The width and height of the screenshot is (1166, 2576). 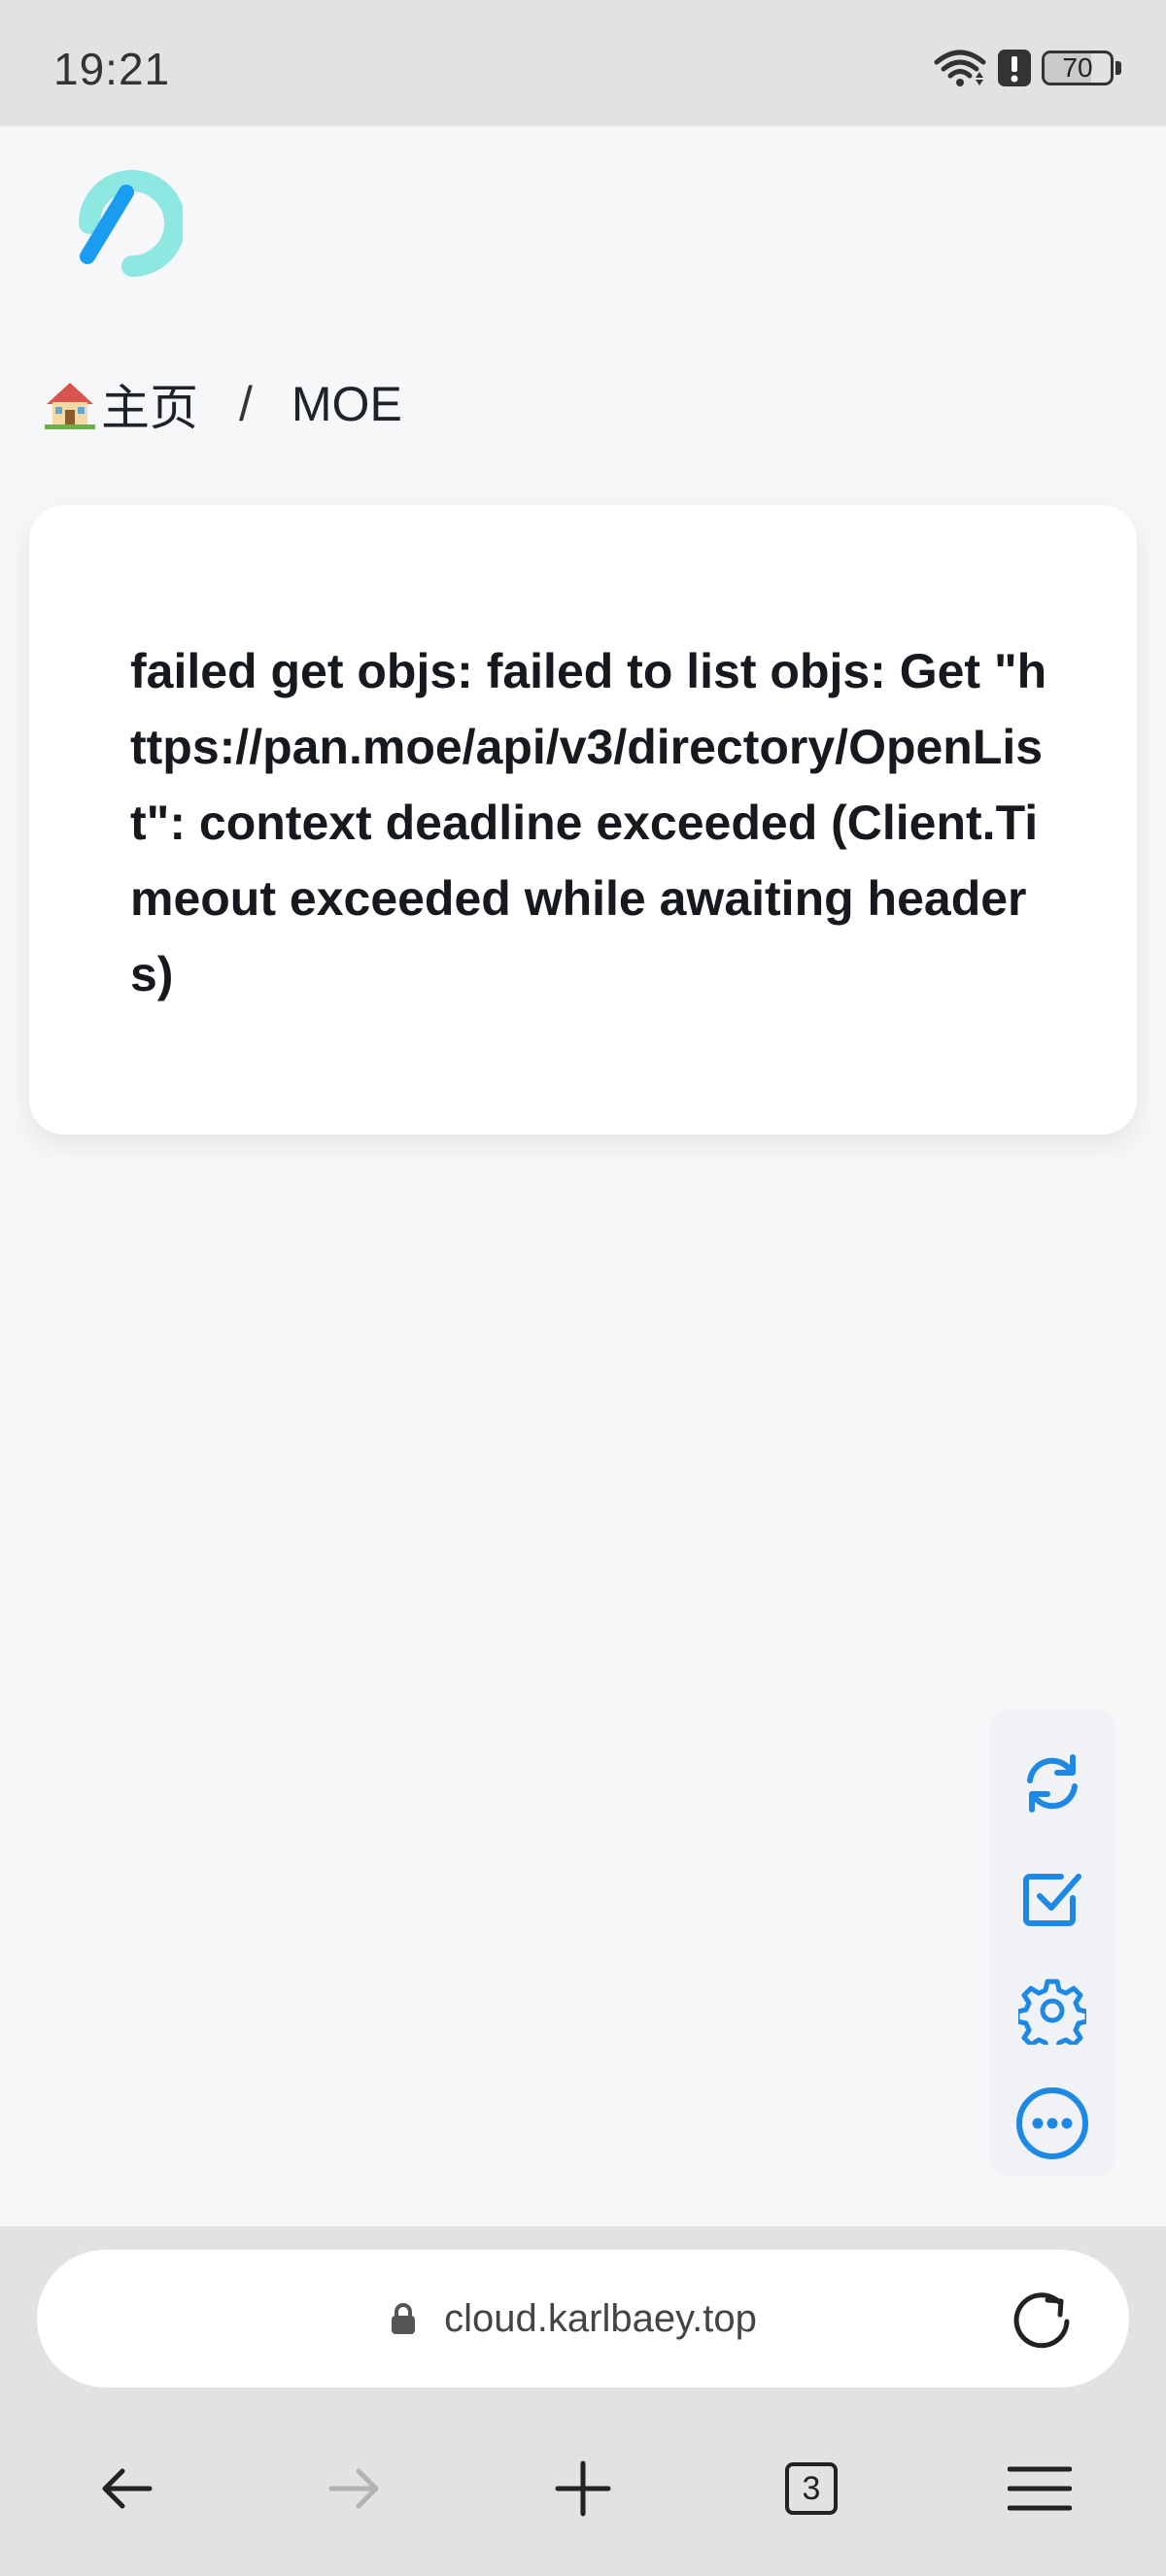 I want to click on status-bar: 19:21 70, so click(x=583, y=63).